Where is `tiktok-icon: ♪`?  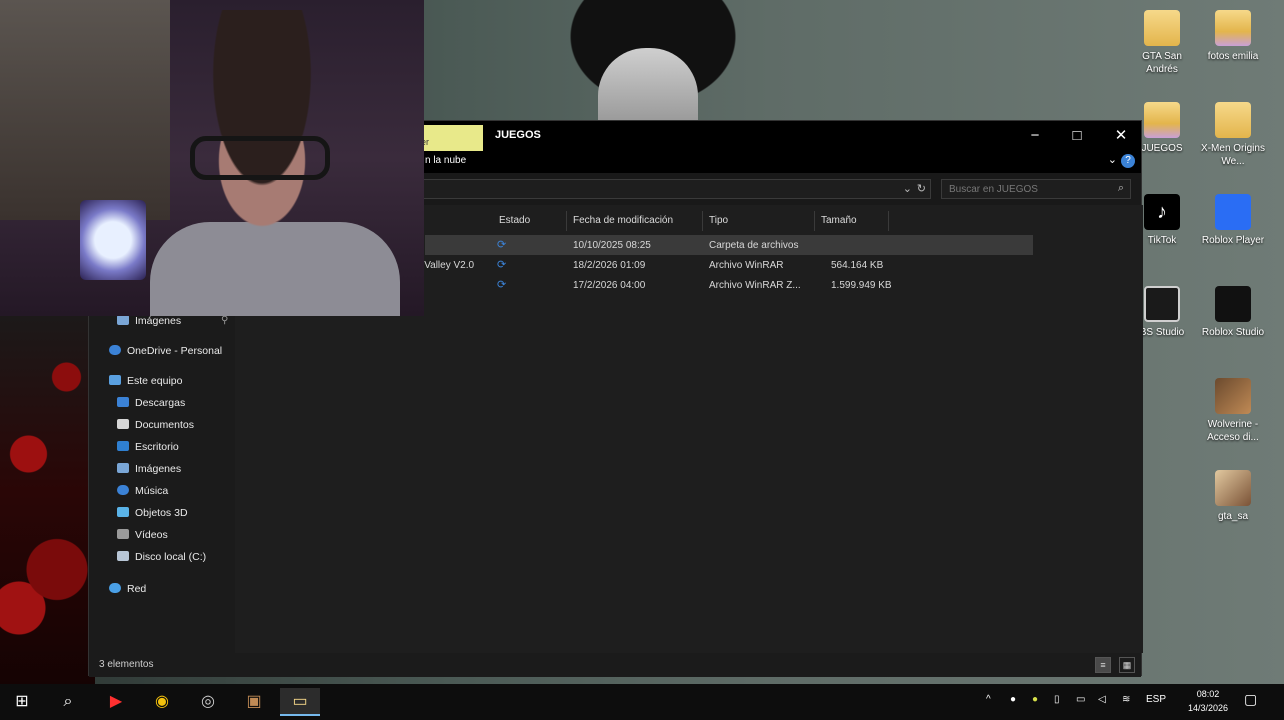 tiktok-icon: ♪ is located at coordinates (1162, 212).